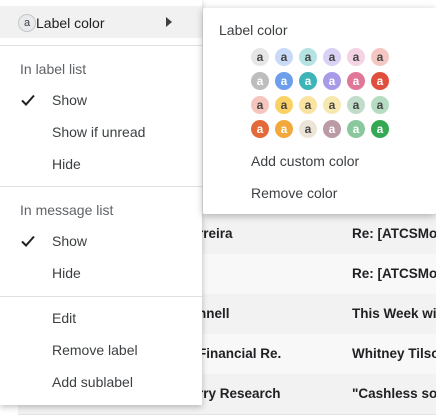 The image size is (436, 415). I want to click on menu-item-edit: Edit, so click(101, 318).